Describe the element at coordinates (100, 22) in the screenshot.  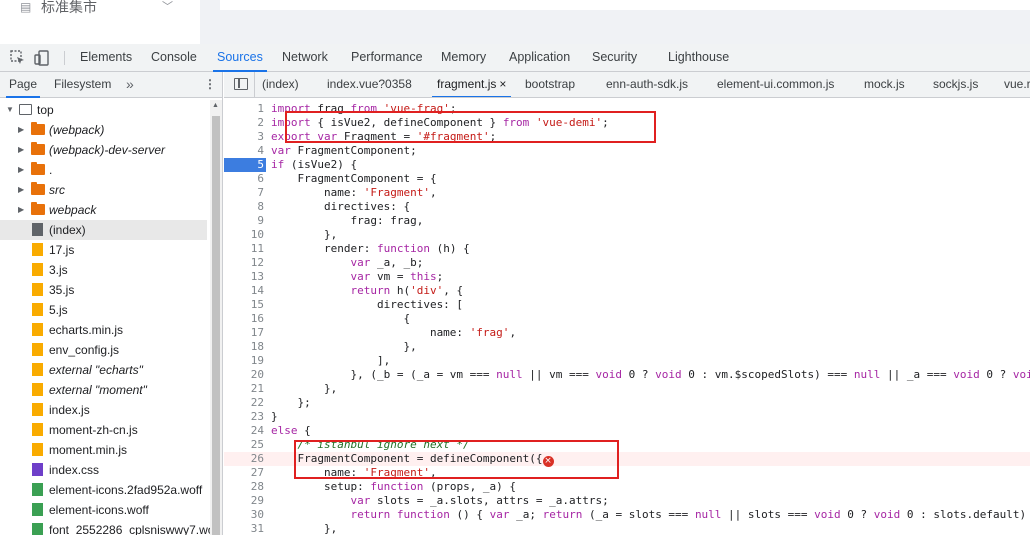
I see `app-menu: ▤ 标准集市 ﹀` at that location.